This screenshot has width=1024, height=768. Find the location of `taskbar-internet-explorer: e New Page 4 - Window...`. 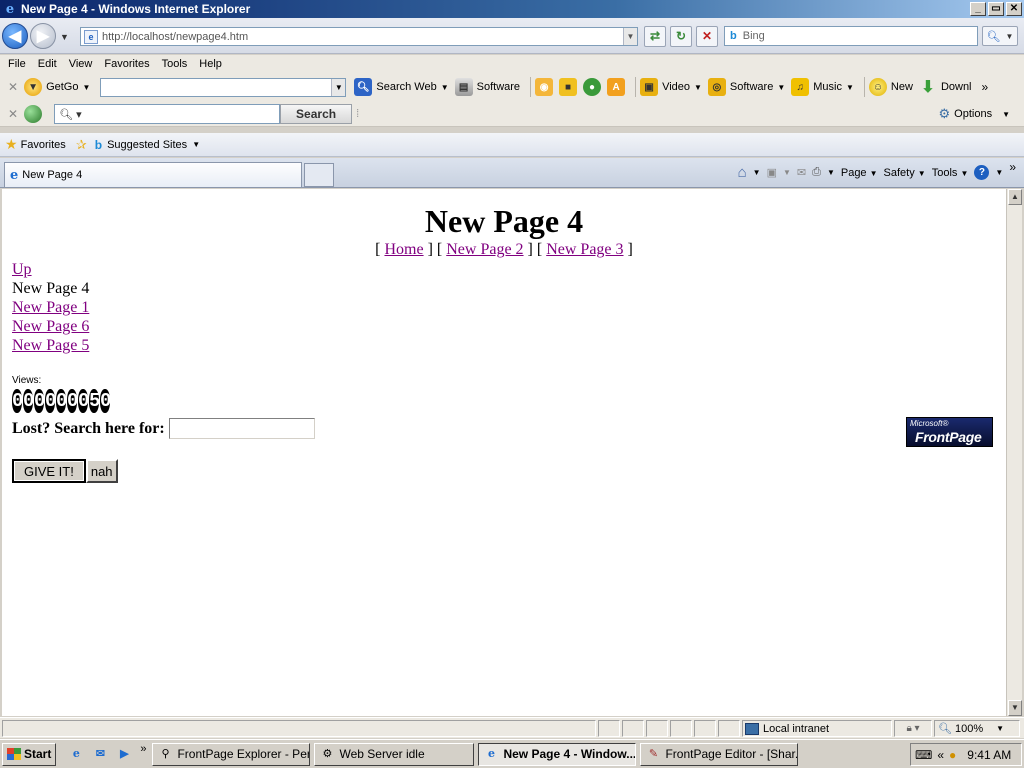

taskbar-internet-explorer: e New Page 4 - Window... is located at coordinates (557, 754).